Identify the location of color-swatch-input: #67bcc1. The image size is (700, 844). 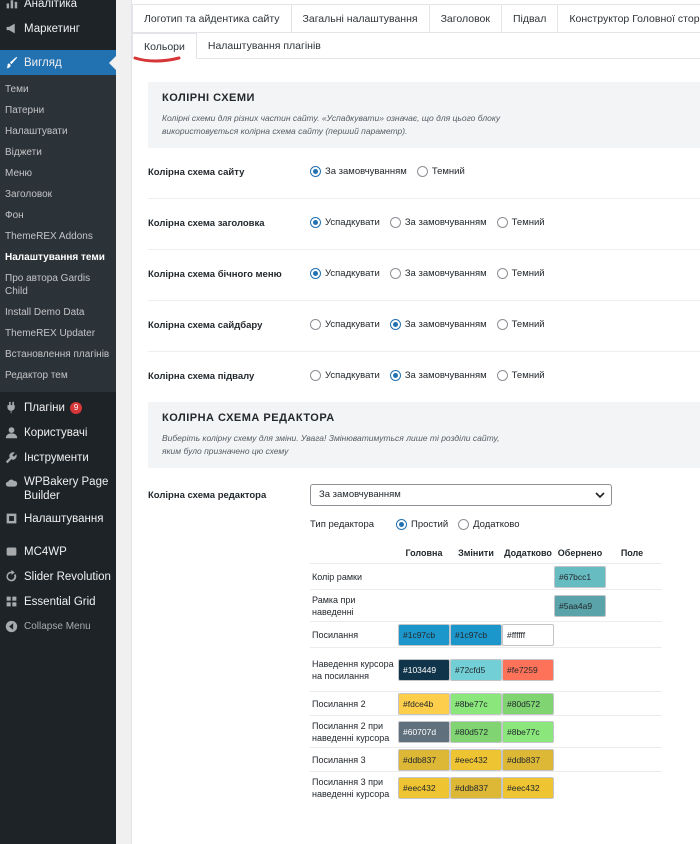
(580, 576).